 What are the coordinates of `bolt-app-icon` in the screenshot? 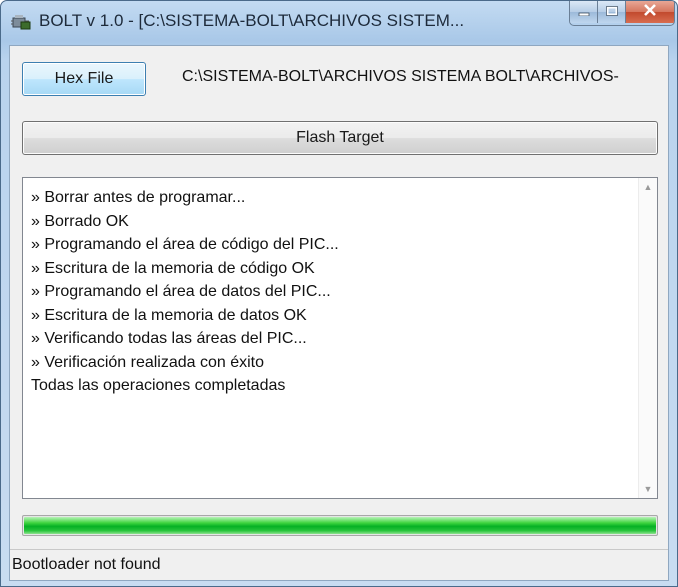 It's located at (21, 22).